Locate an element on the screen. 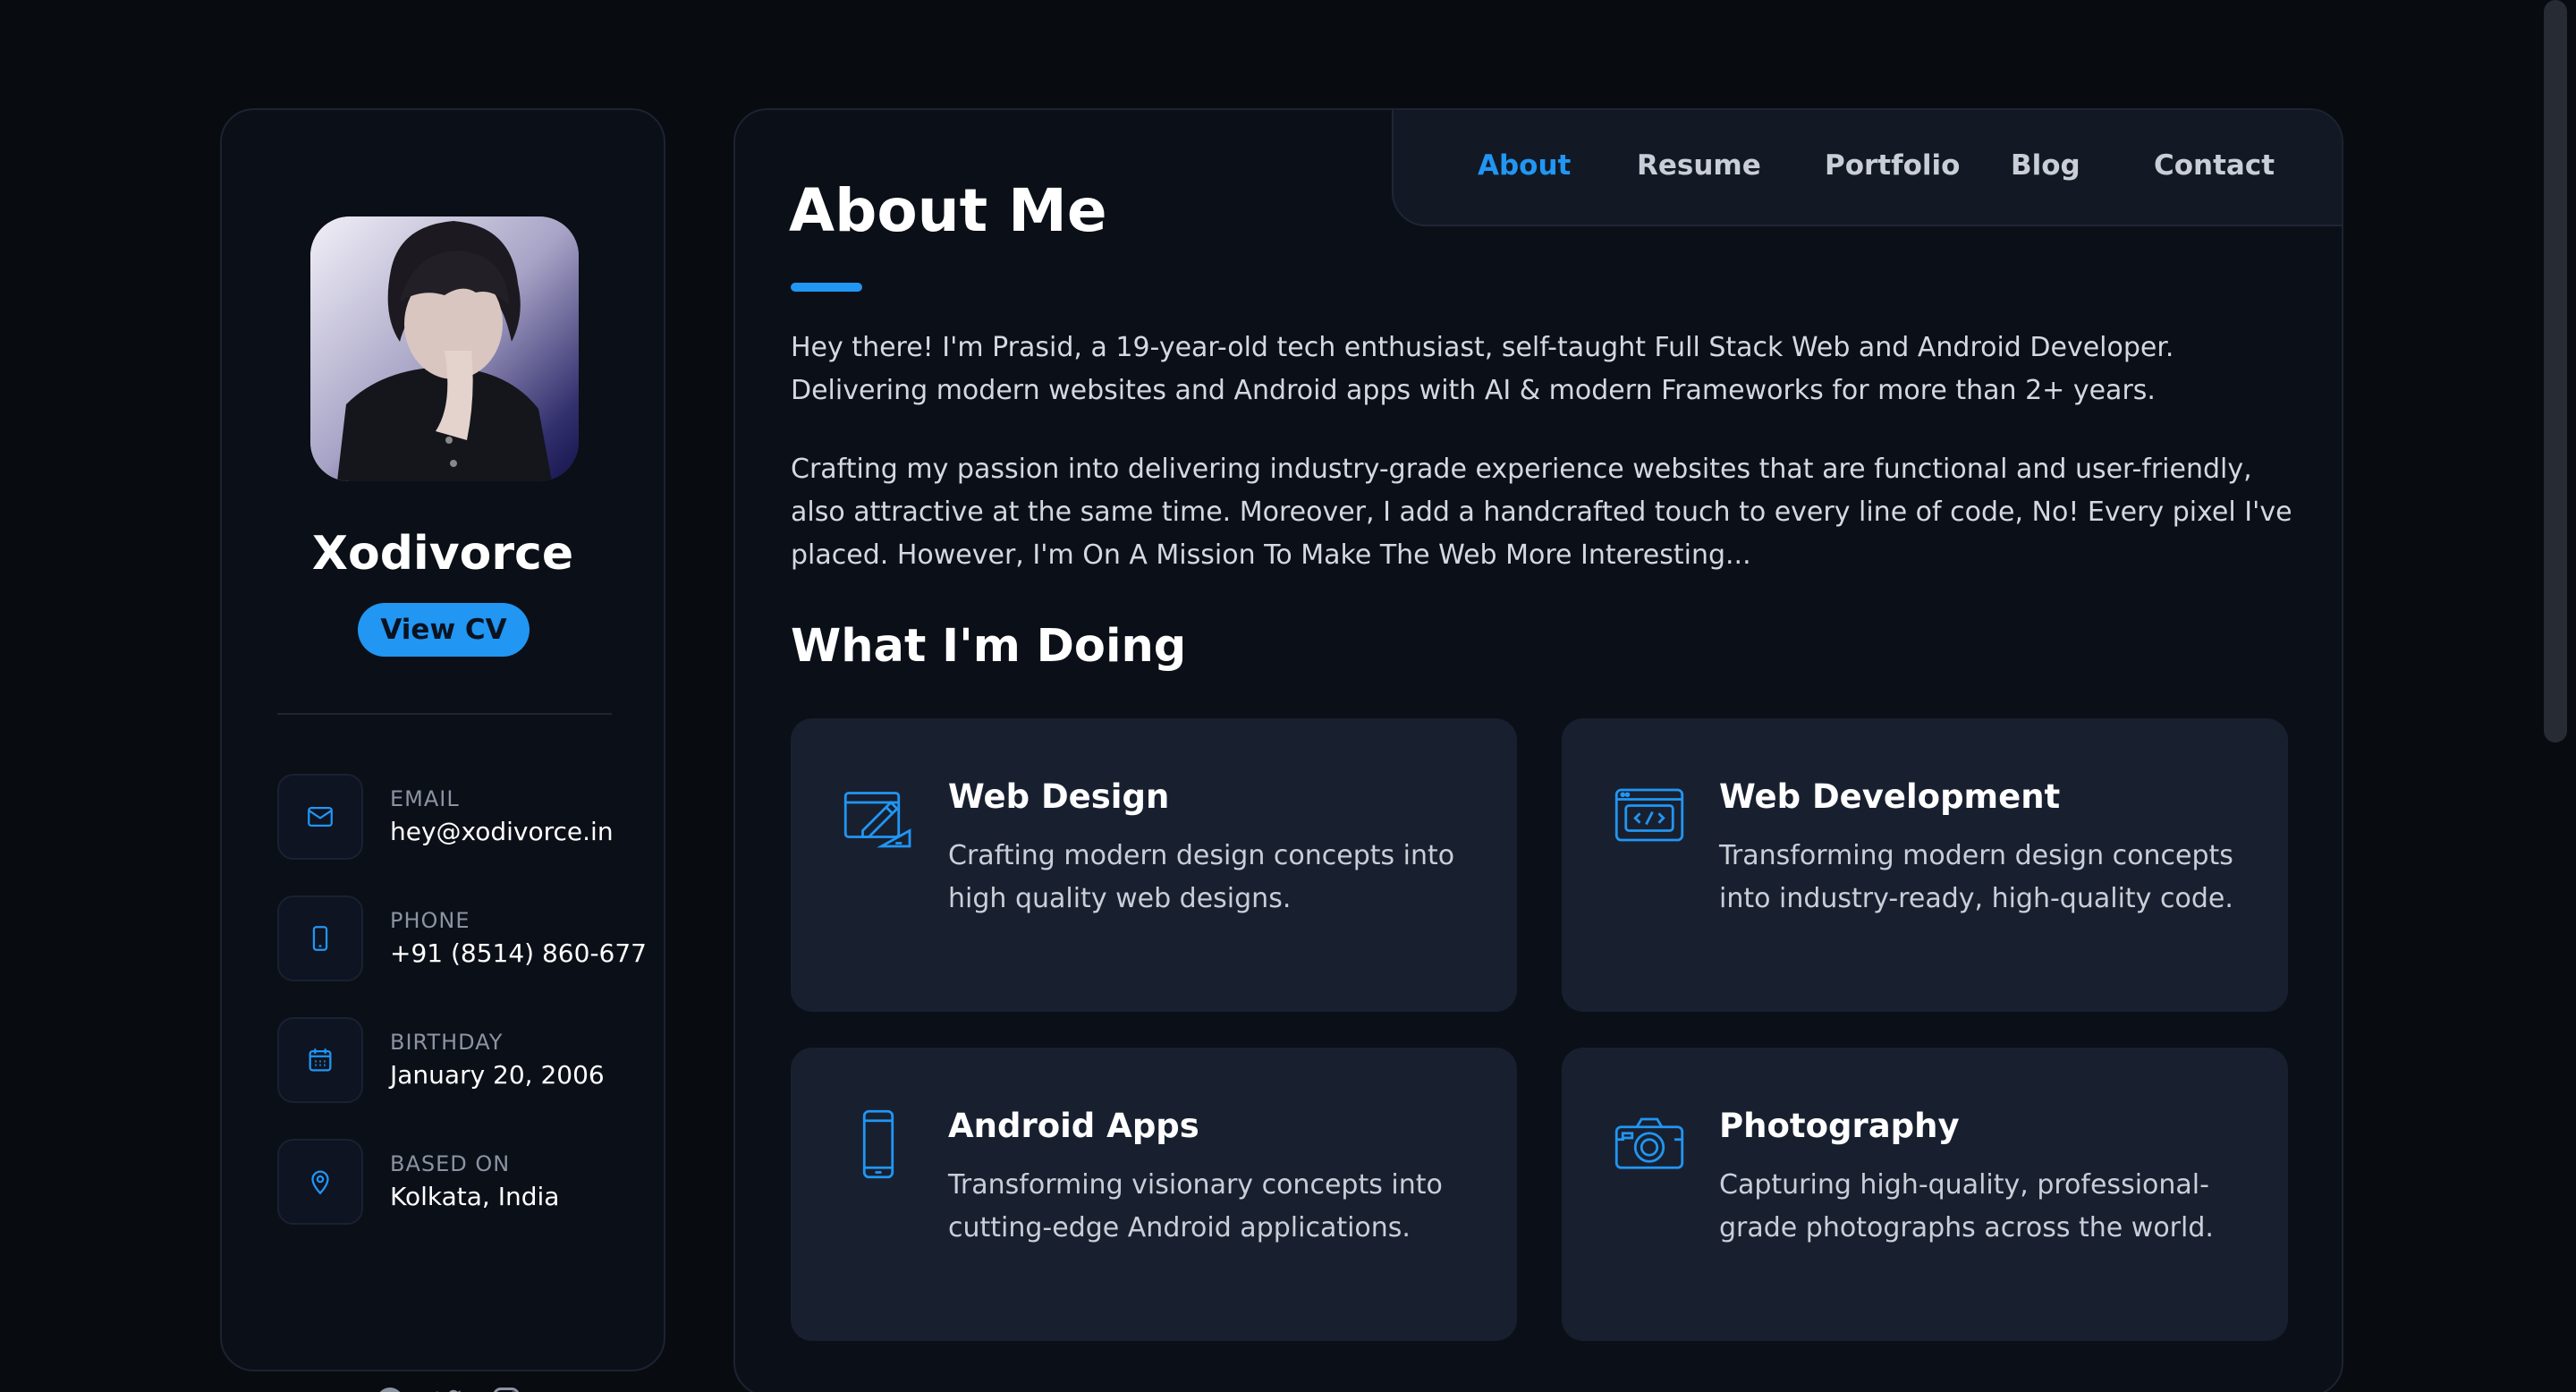 The image size is (2576, 1392). contact-birthday: BIRTHDAY January 20, 2006 is located at coordinates (456, 1060).